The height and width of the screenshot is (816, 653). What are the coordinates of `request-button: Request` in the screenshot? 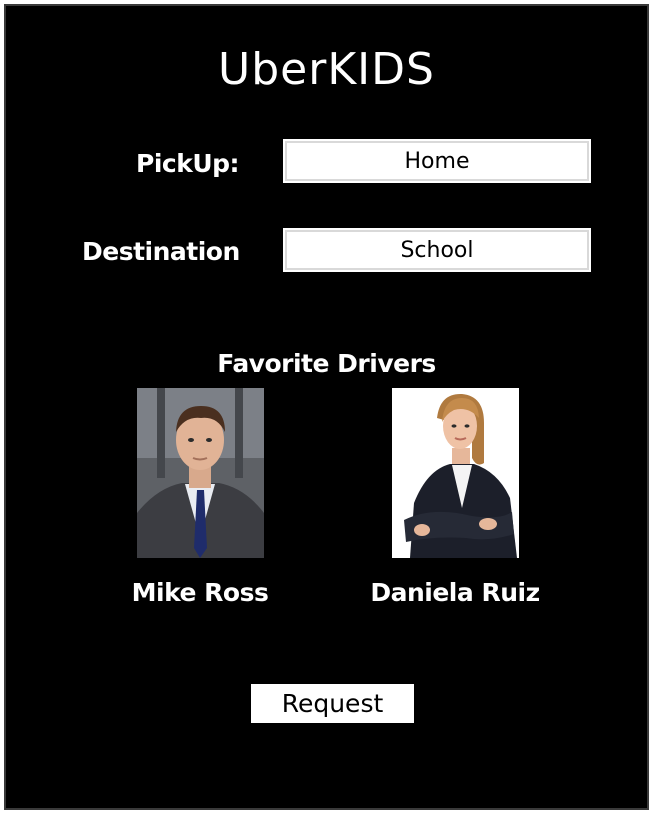 It's located at (332, 703).